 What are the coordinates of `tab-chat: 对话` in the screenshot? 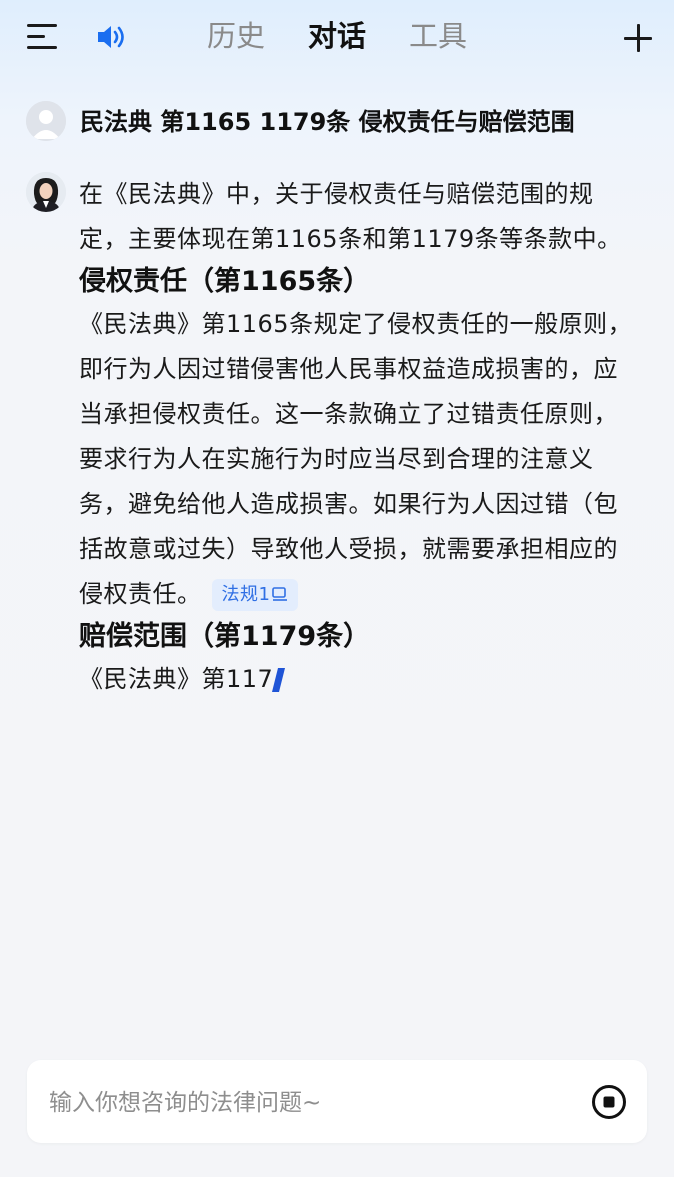 It's located at (337, 36).